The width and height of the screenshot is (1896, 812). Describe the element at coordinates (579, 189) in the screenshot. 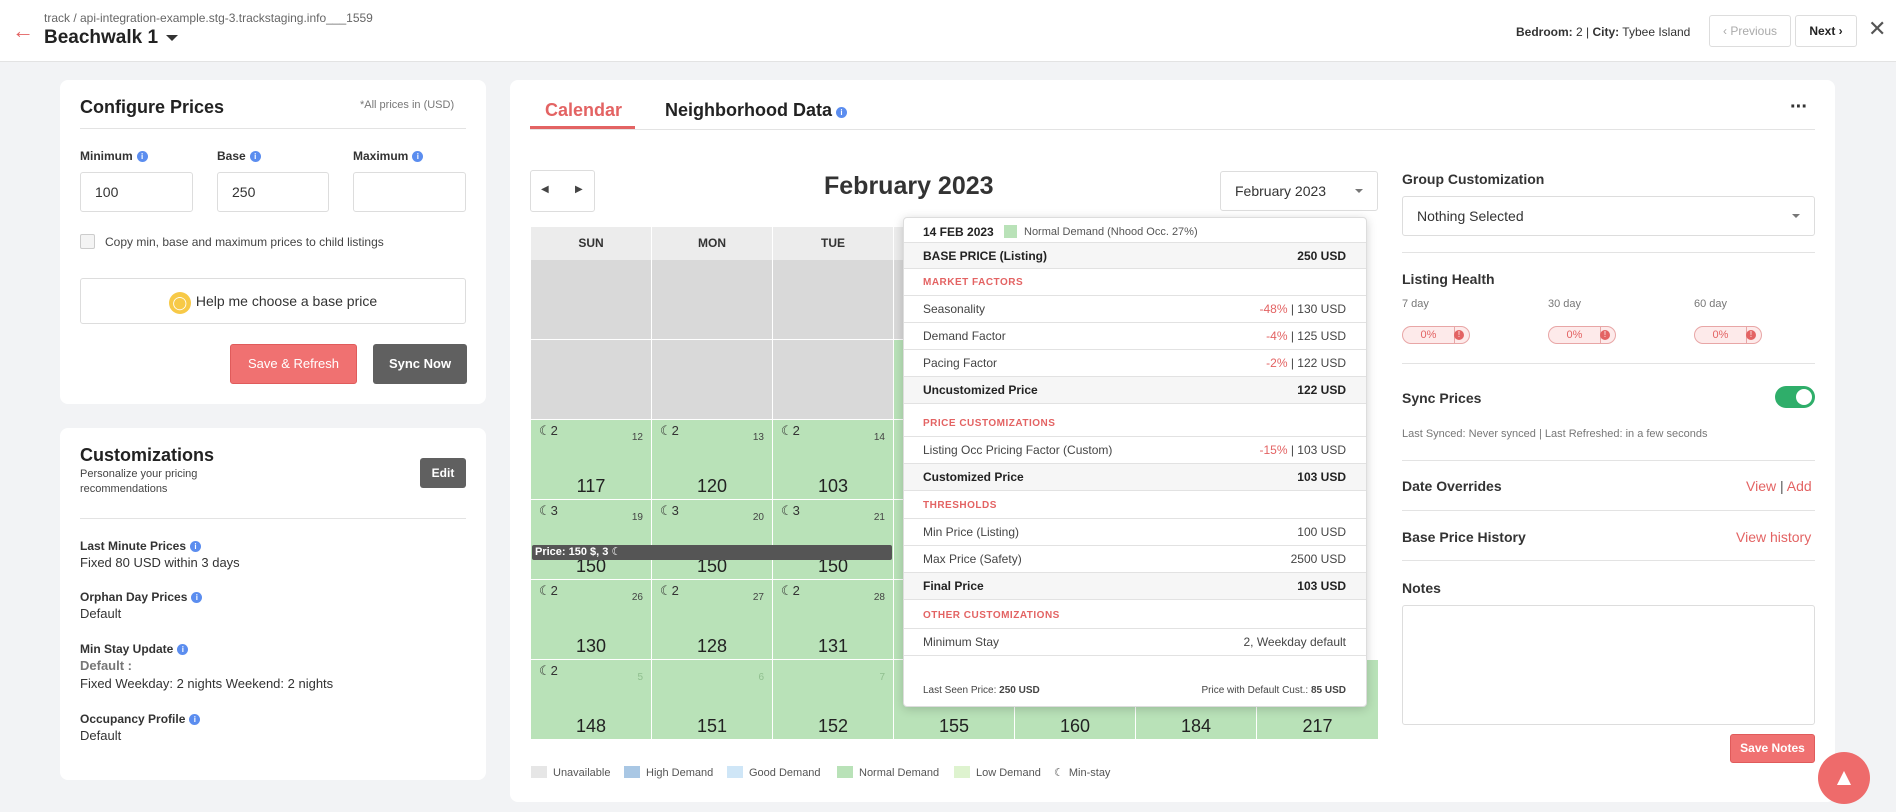

I see `next-month-icon: ▶` at that location.